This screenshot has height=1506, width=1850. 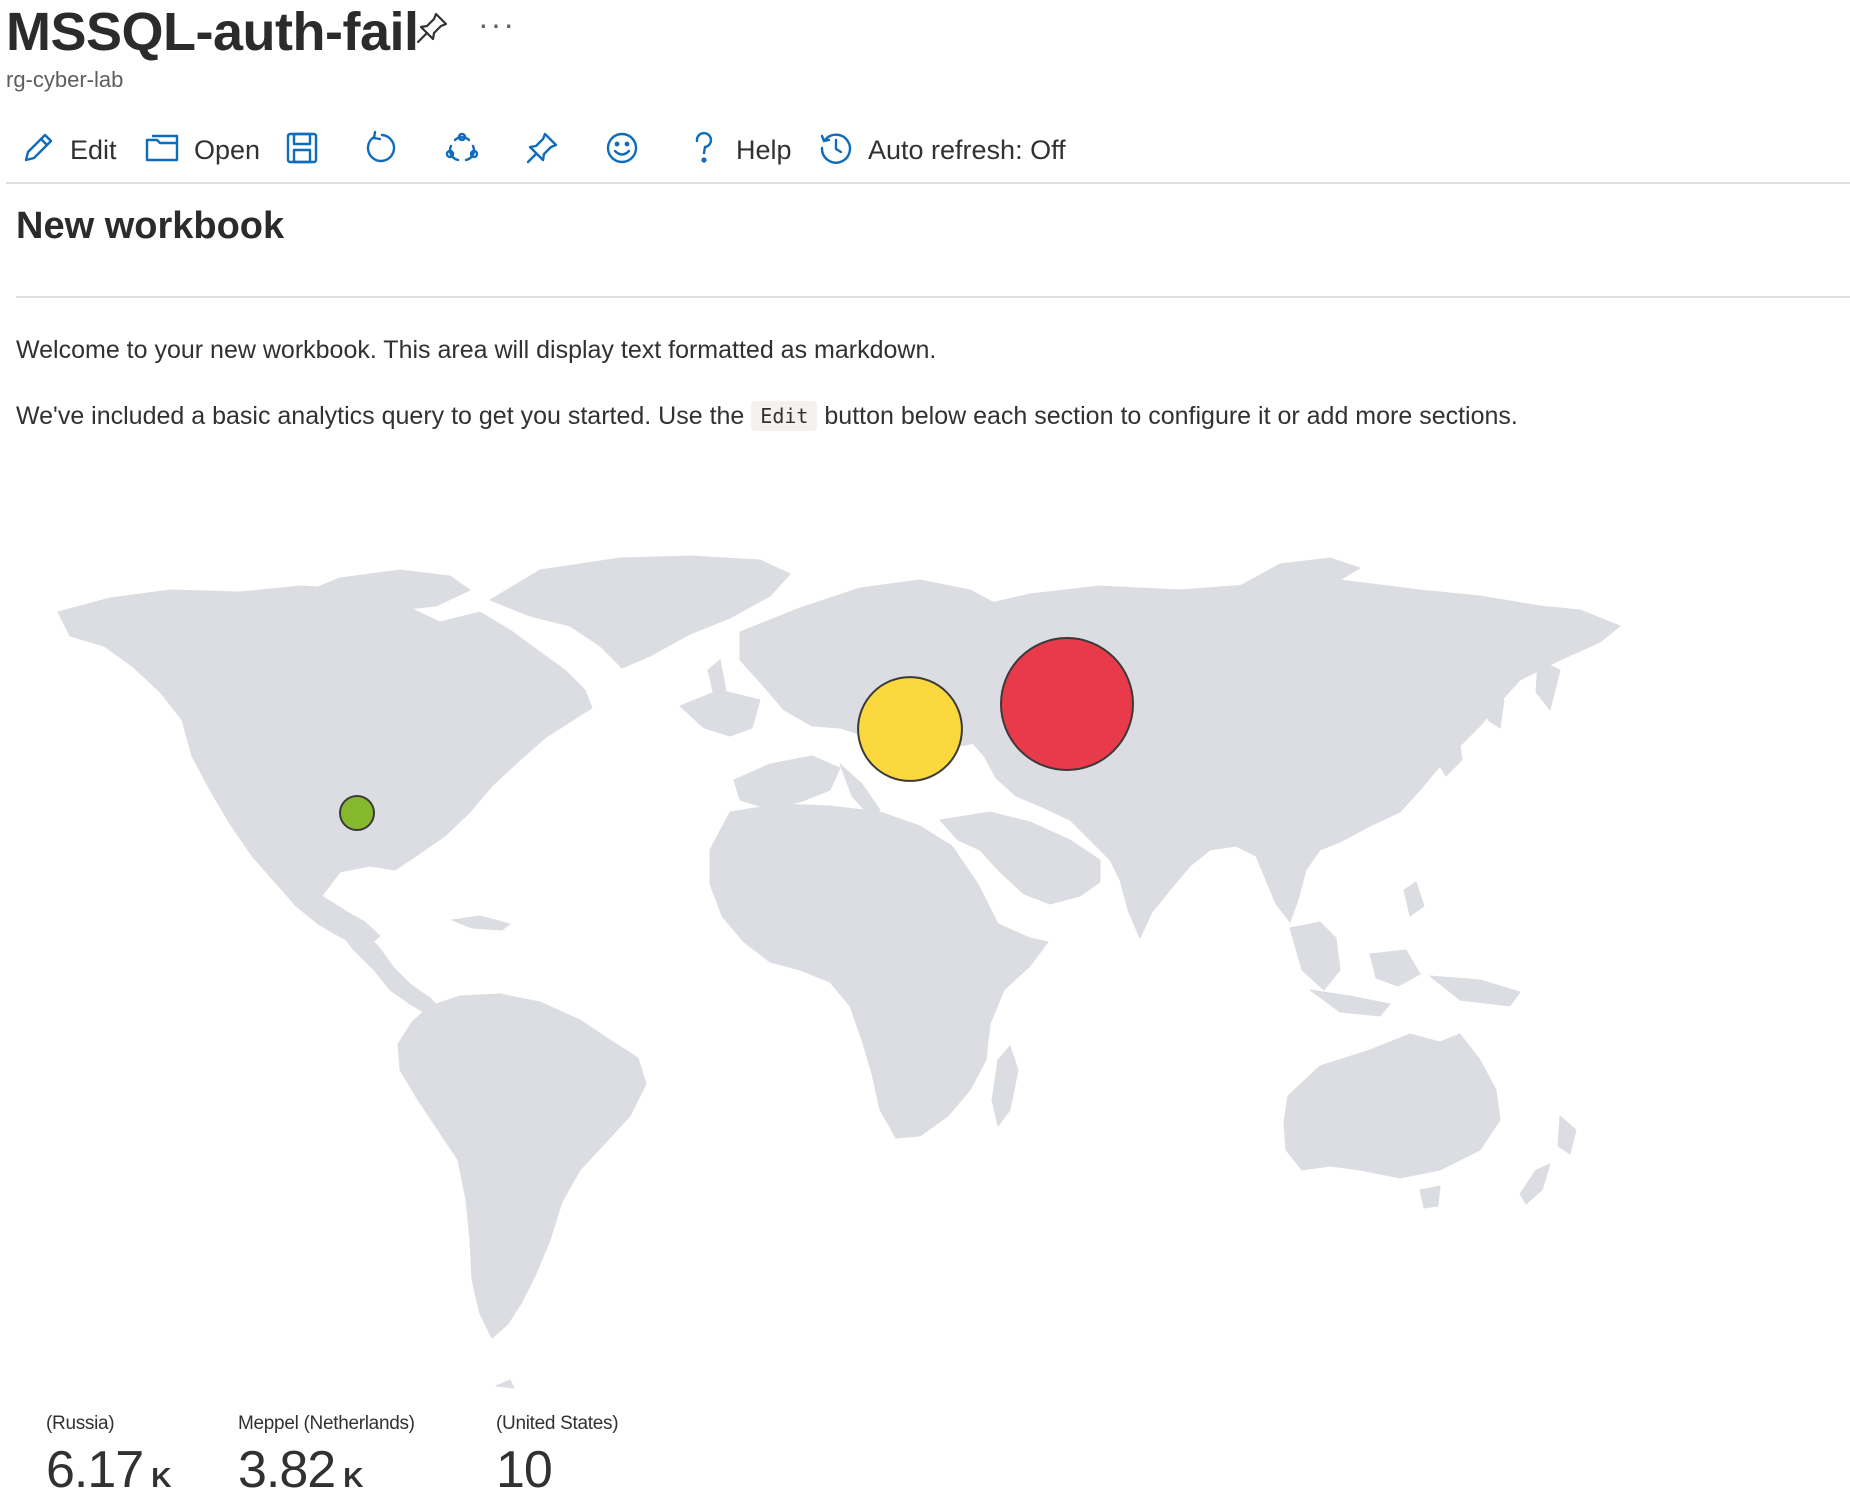 I want to click on map-bubble-united-states, so click(x=357, y=813).